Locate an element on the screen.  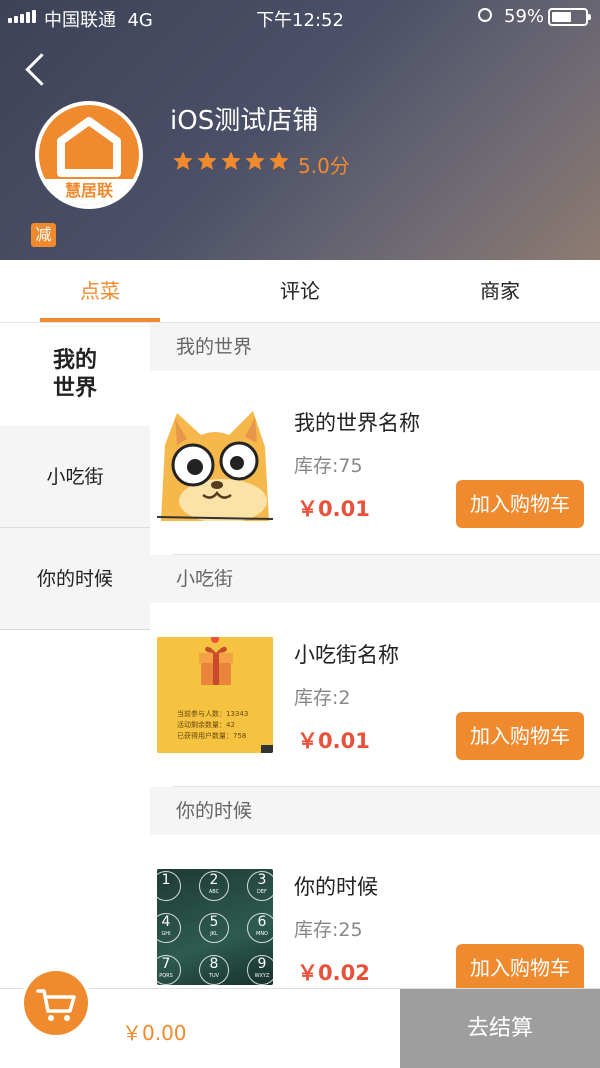
shop-logo: 慧居联 is located at coordinates (89, 155).